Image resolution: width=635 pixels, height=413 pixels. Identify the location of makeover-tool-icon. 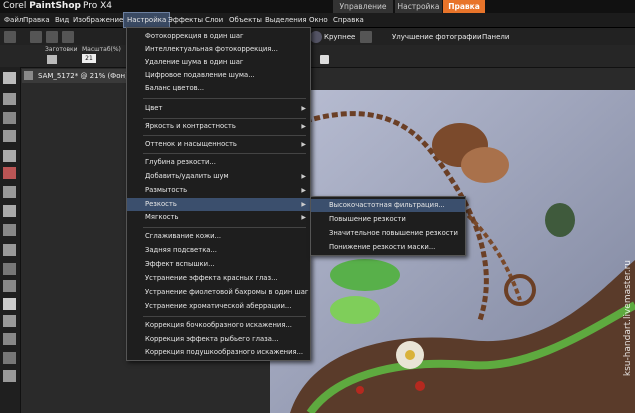
(9, 192).